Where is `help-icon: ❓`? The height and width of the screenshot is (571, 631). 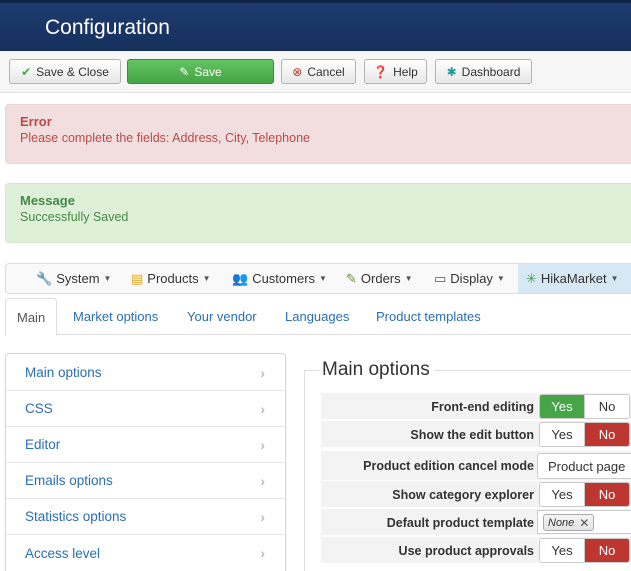
help-icon: ❓ is located at coordinates (381, 71).